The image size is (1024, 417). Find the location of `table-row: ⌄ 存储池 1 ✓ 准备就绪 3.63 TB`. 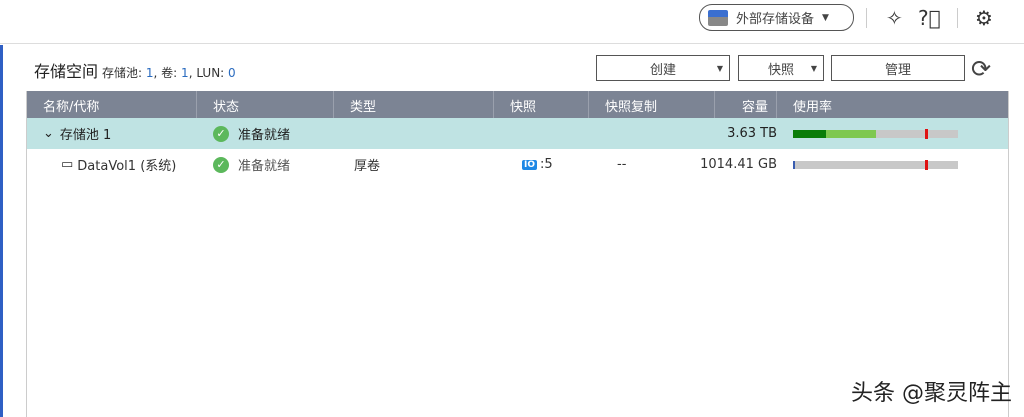

table-row: ⌄ 存储池 1 ✓ 准备就绪 3.63 TB is located at coordinates (517, 133).